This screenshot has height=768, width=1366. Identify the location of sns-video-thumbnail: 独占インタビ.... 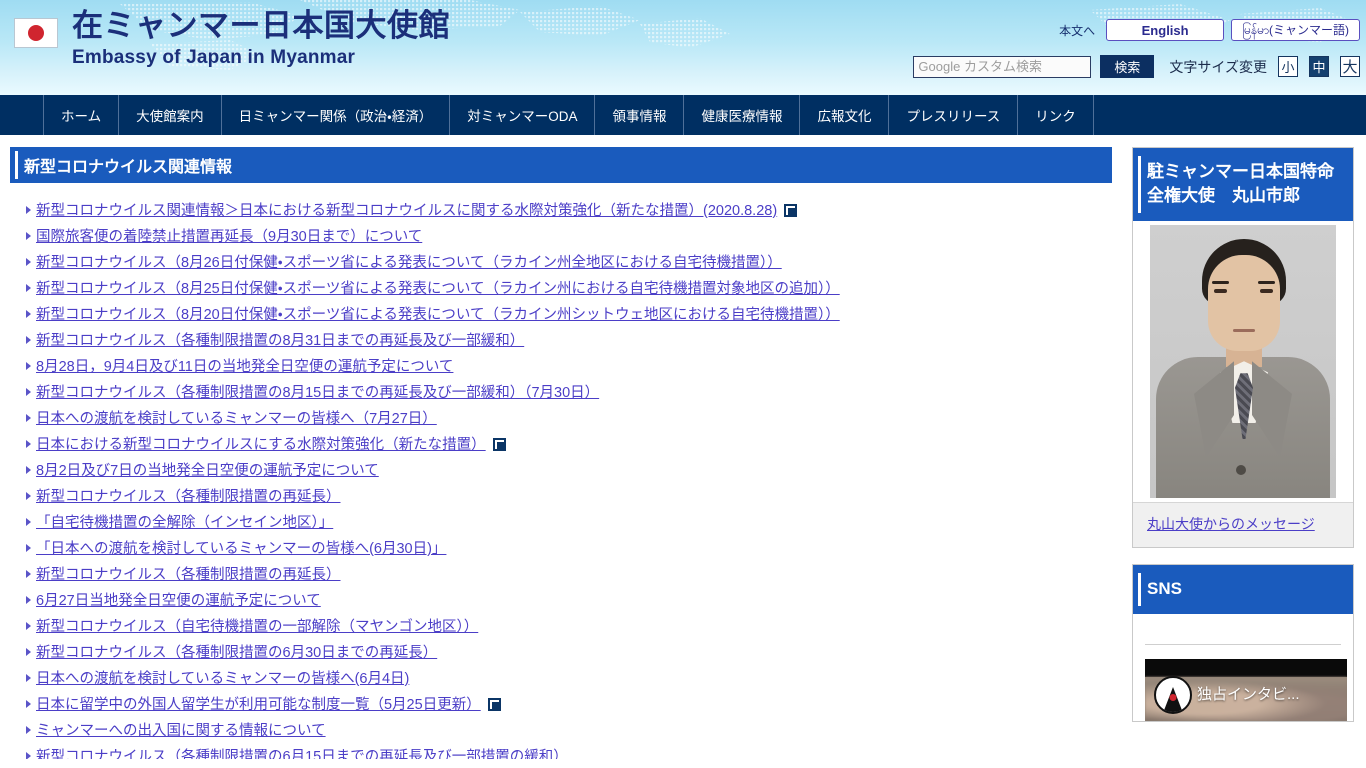
(1246, 690).